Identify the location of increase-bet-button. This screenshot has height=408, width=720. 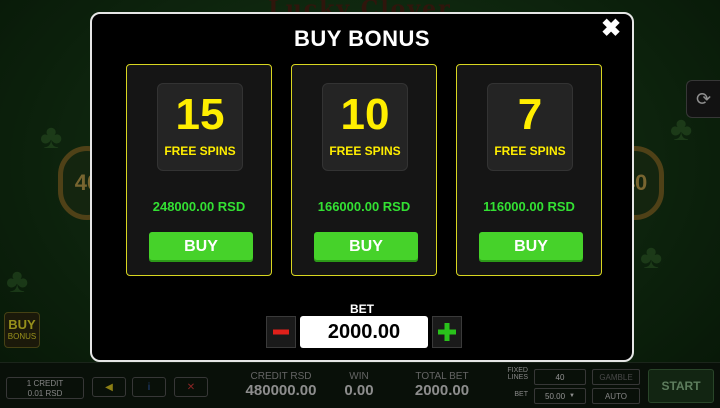
(447, 332).